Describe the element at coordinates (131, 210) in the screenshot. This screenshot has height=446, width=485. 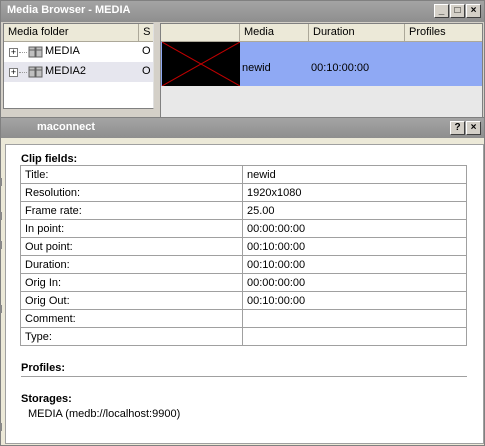
I see `field-label: Frame rate:` at that location.